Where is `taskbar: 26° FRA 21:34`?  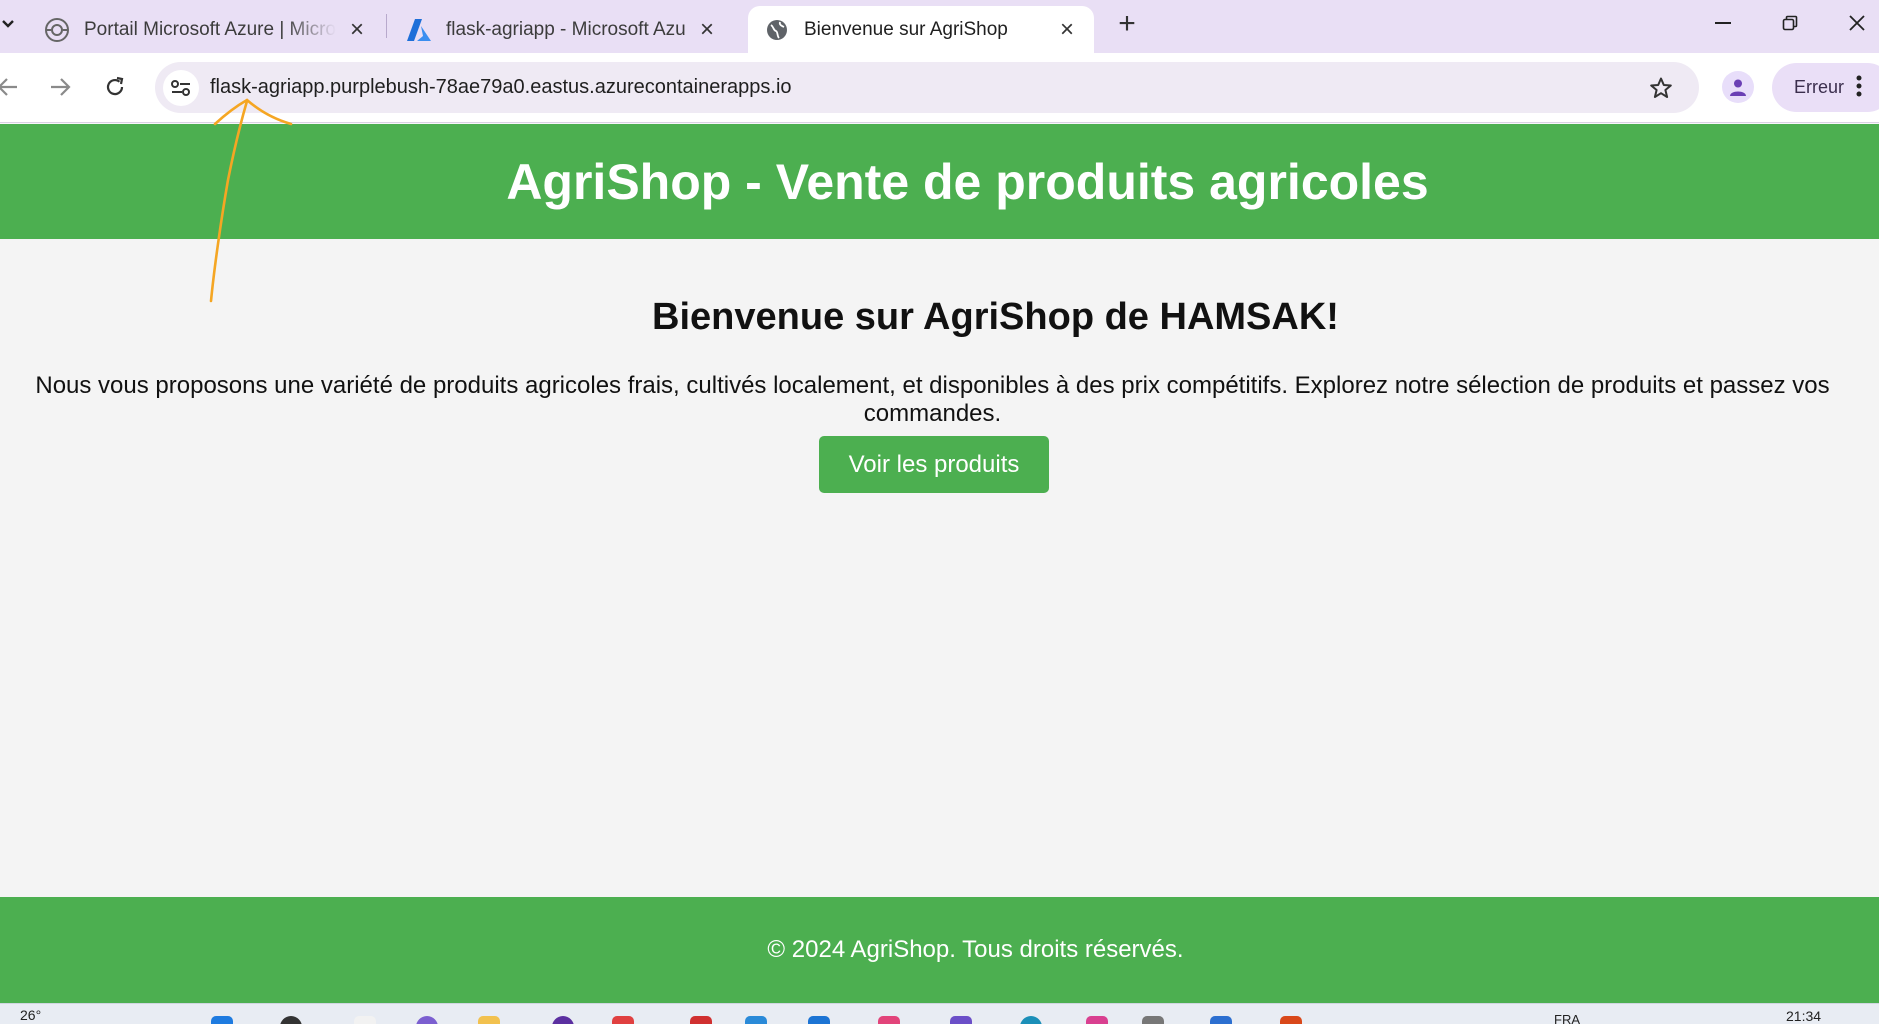
taskbar: 26° FRA 21:34 is located at coordinates (939, 1013).